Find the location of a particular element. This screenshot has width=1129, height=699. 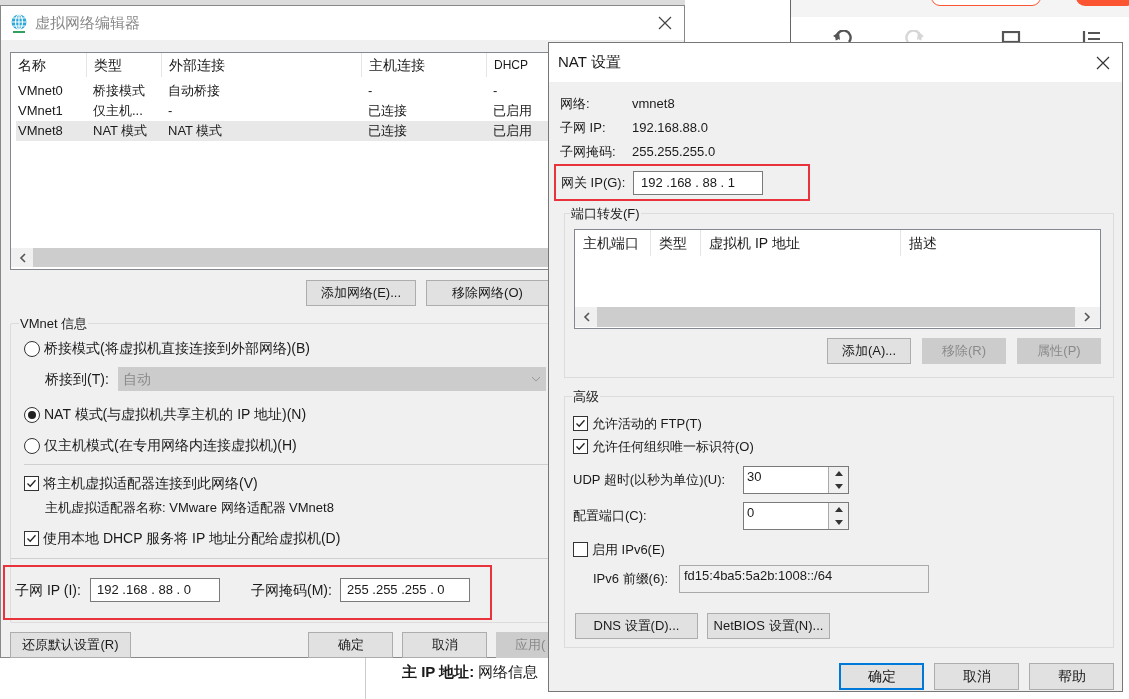

globe-icon is located at coordinates (19, 23).